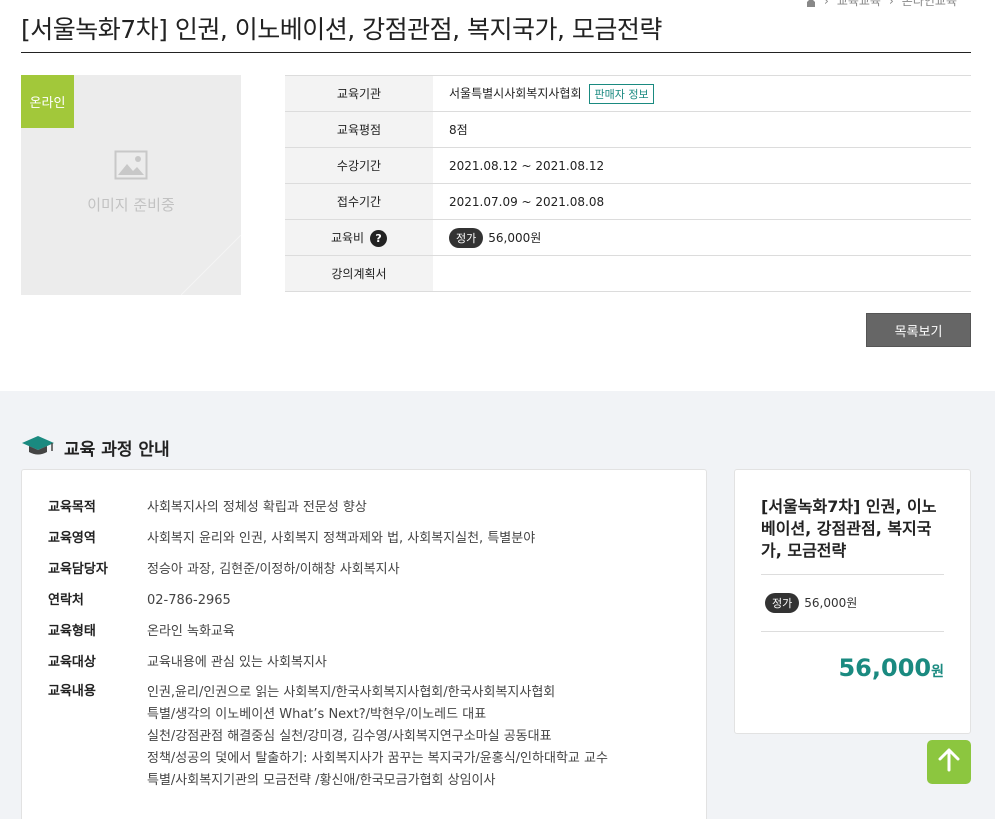 The width and height of the screenshot is (995, 819). I want to click on breadcrumb-item: 교육교육, so click(859, 4).